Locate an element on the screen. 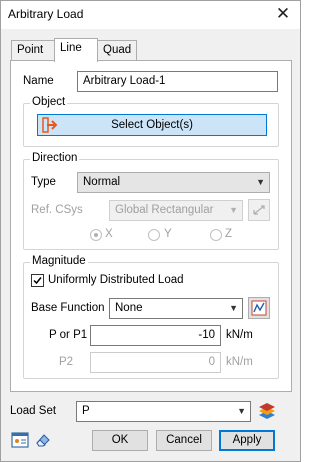 Image resolution: width=320 pixels, height=462 pixels. eraser-icon is located at coordinates (43, 440).